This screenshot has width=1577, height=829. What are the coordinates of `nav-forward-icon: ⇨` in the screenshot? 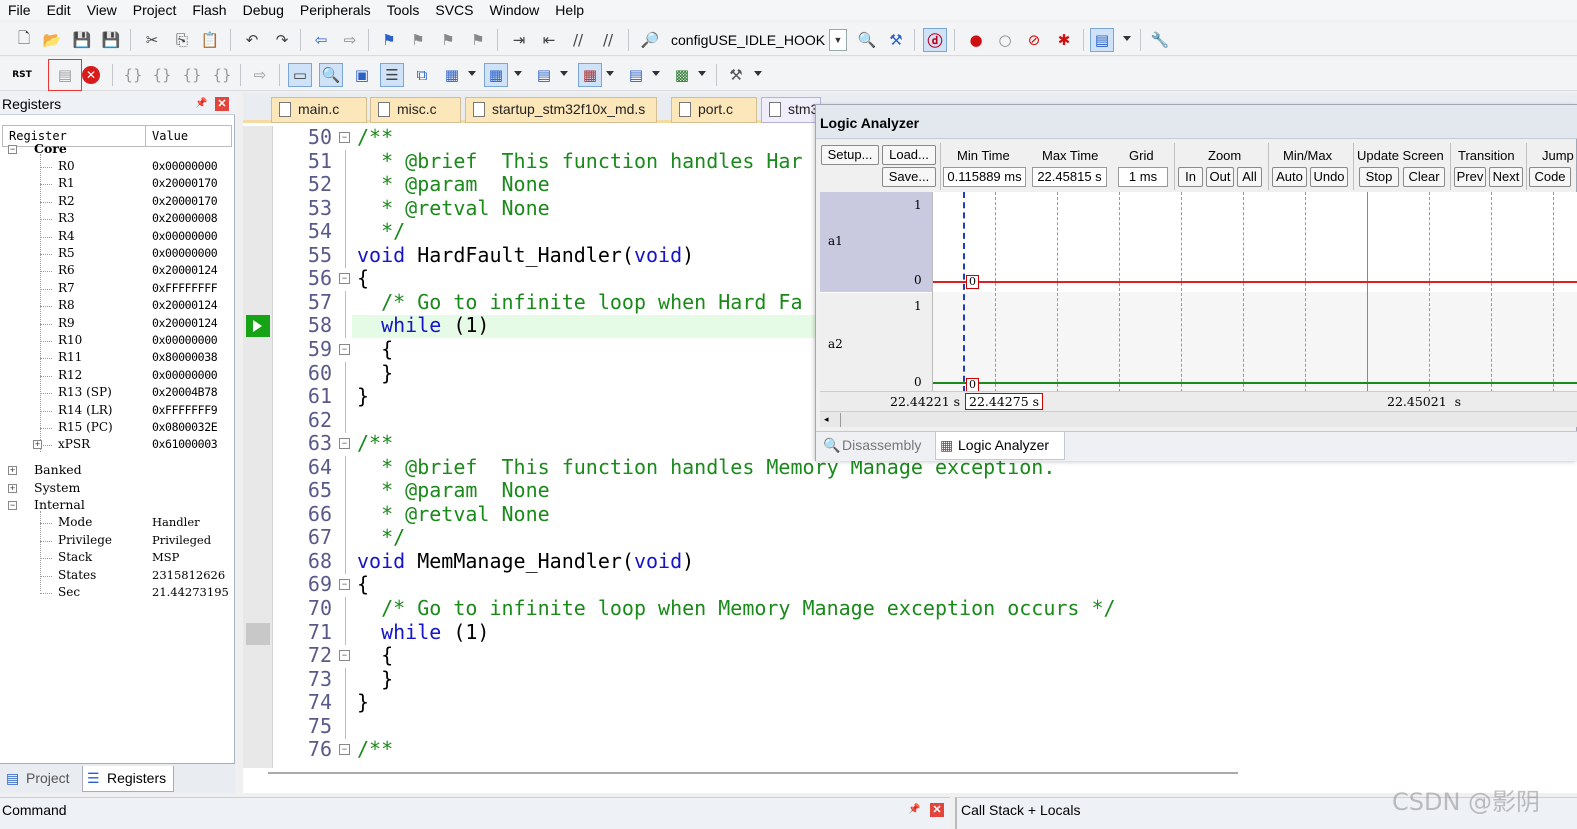 It's located at (350, 40).